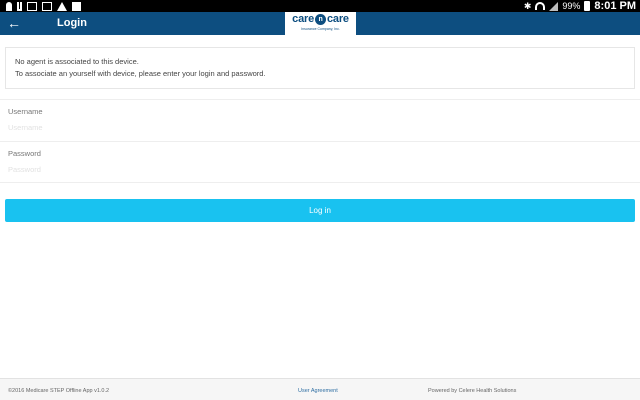 This screenshot has width=640, height=400. I want to click on notification-icons, so click(43, 6).